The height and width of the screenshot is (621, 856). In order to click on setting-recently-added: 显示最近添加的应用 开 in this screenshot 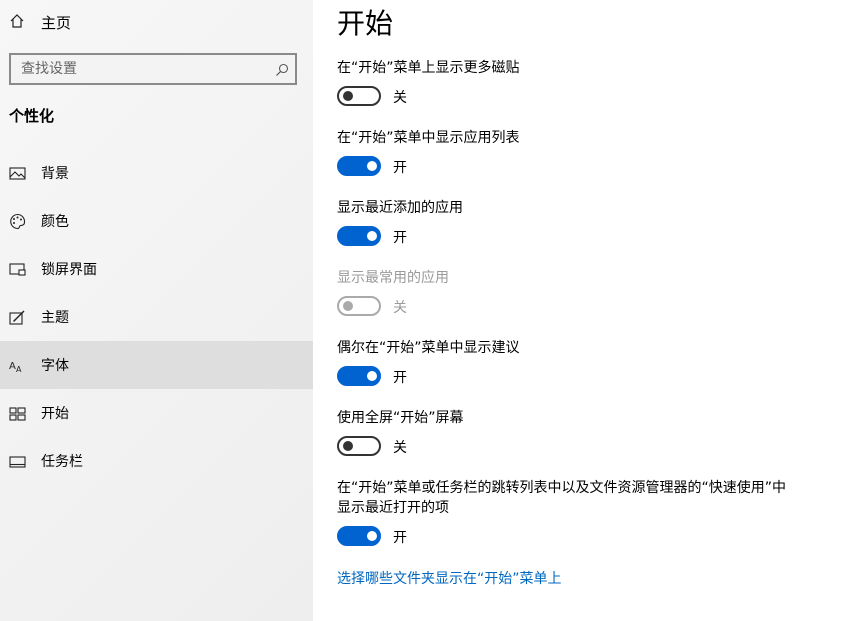, I will do `click(572, 223)`.